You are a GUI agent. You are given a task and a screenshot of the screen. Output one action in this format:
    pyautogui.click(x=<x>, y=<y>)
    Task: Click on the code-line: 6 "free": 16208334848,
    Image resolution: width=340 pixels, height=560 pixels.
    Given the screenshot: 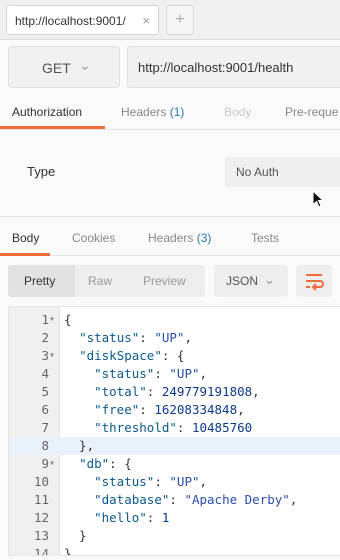 What is the action you would take?
    pyautogui.click(x=174, y=410)
    